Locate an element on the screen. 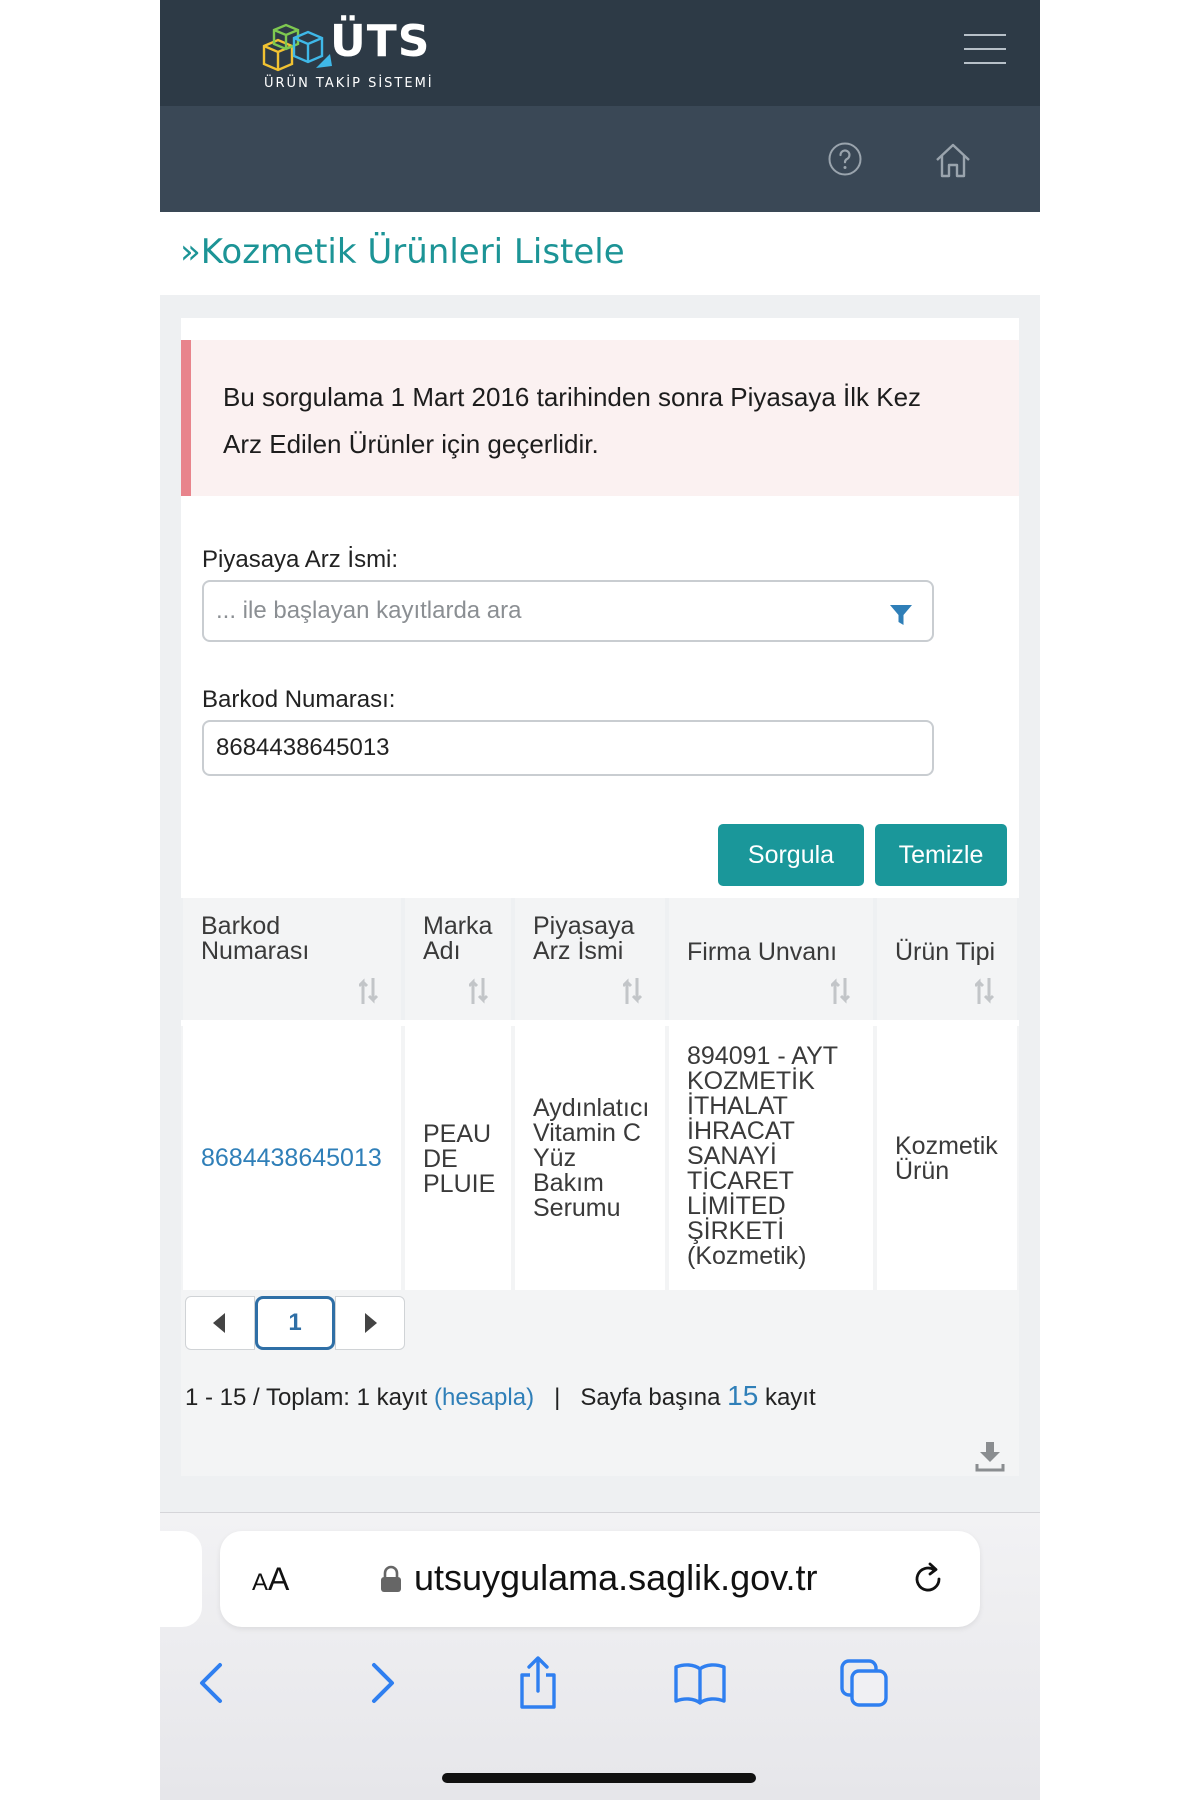 This screenshot has height=1800, width=1200. caret-left-icon is located at coordinates (219, 1323).